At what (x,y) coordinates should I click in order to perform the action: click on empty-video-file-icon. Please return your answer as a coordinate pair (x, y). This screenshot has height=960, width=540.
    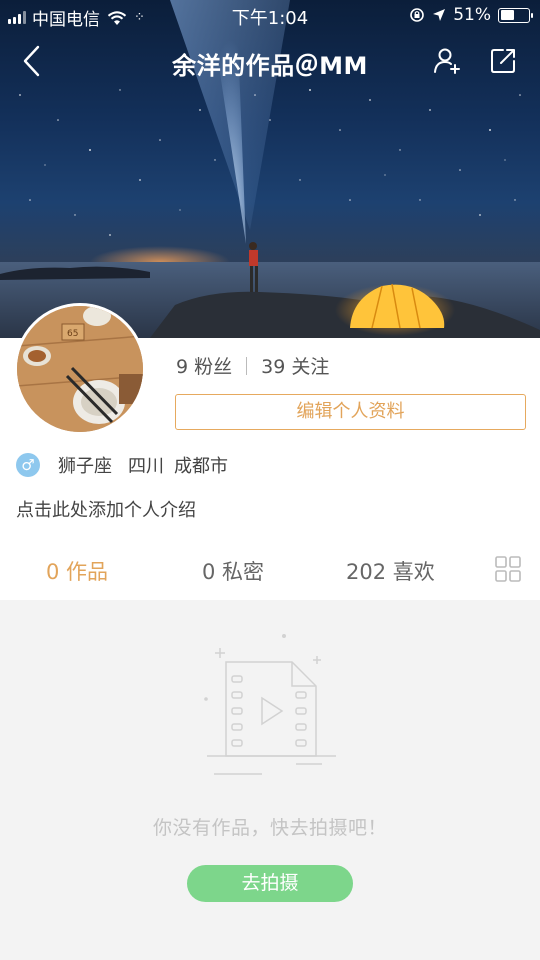
    Looking at the image, I should click on (270, 704).